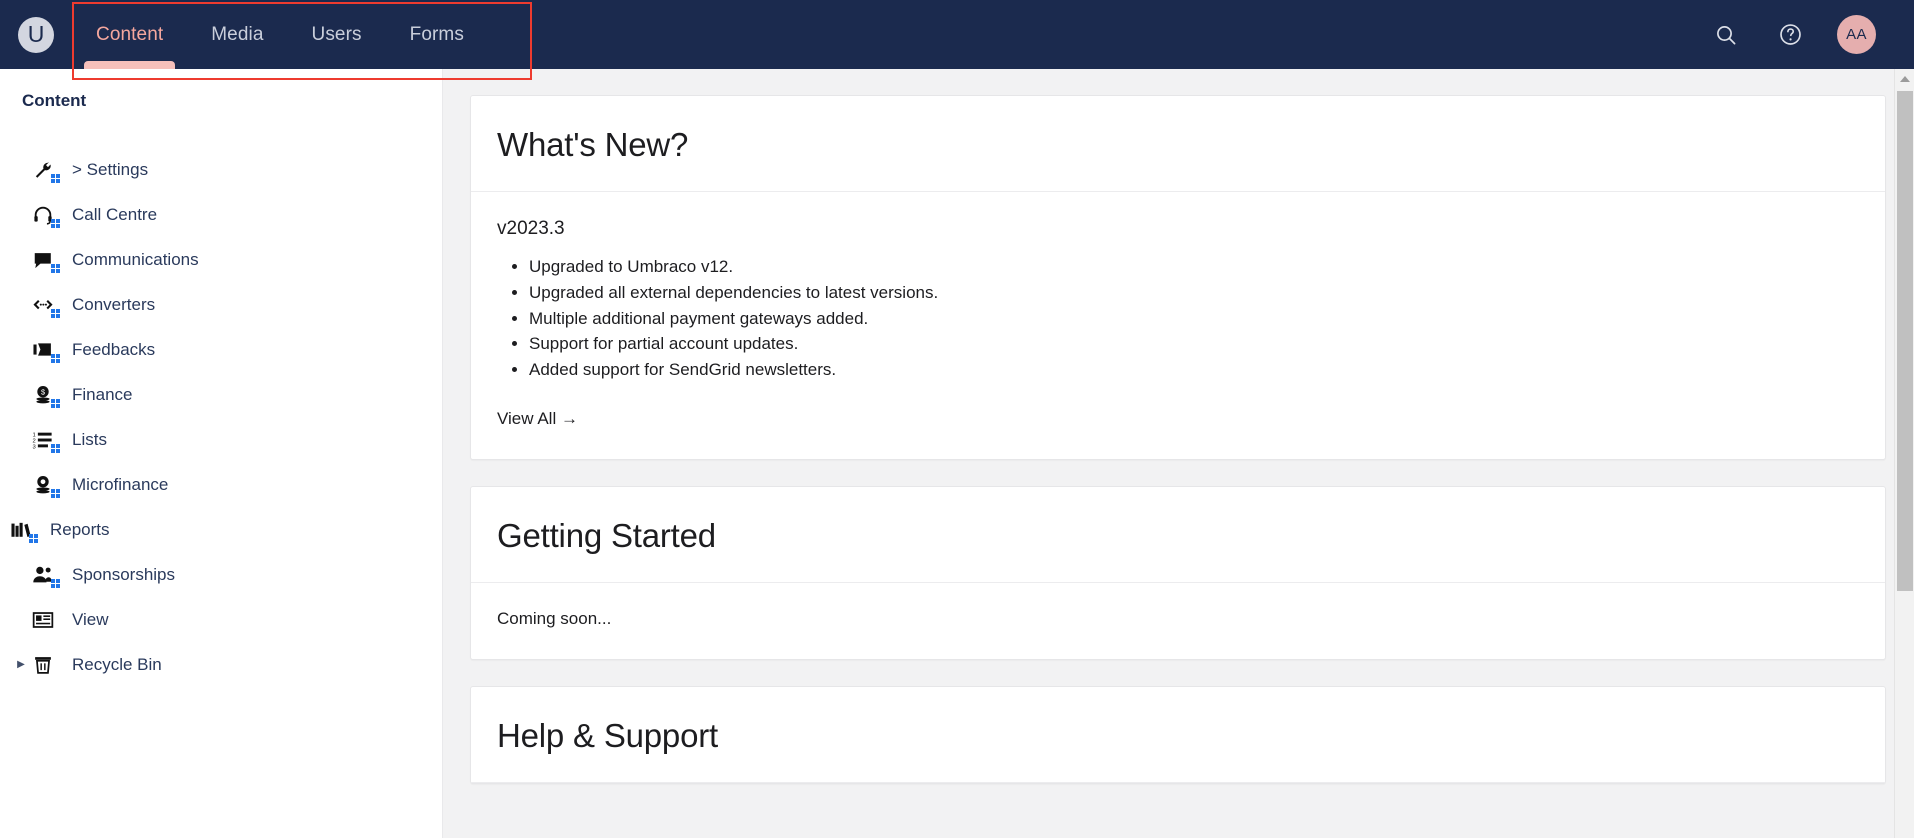 The height and width of the screenshot is (838, 1914). I want to click on card-title: What's New?, so click(593, 144).